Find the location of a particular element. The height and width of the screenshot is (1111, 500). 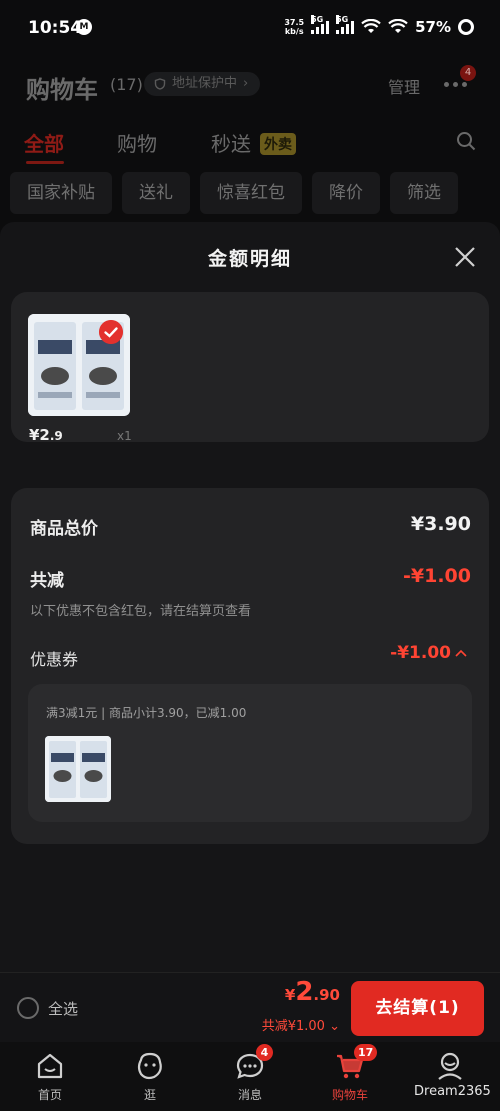

signal-2-label: 5G is located at coordinates (342, 19).